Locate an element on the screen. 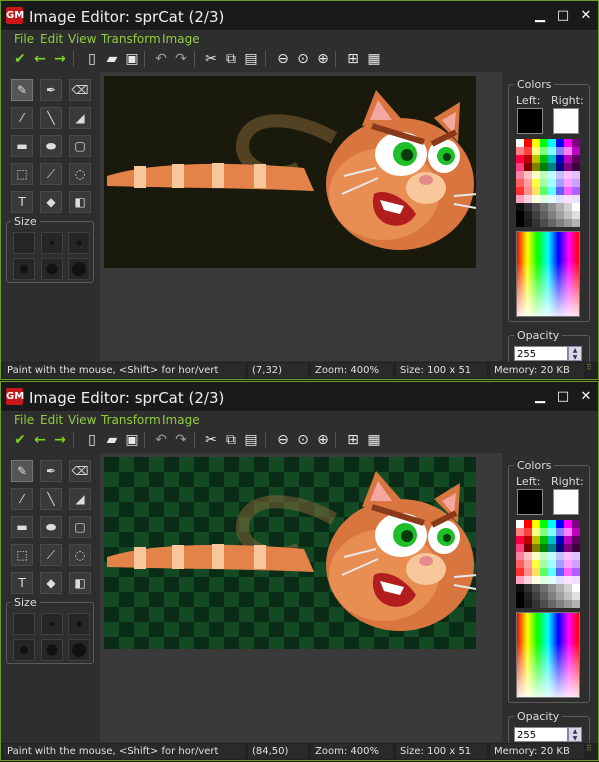 The height and width of the screenshot is (762, 599). menu-image: Image is located at coordinates (181, 420).